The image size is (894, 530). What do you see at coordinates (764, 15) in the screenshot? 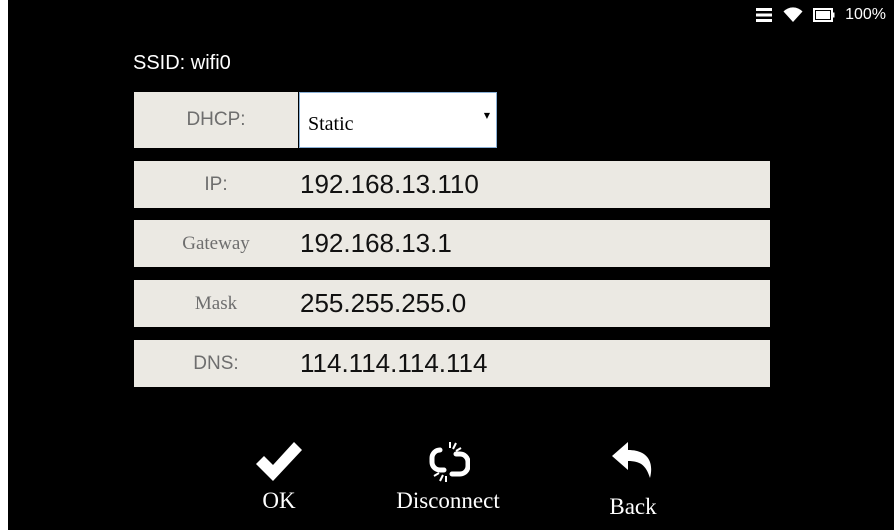
I see `menu-icon` at bounding box center [764, 15].